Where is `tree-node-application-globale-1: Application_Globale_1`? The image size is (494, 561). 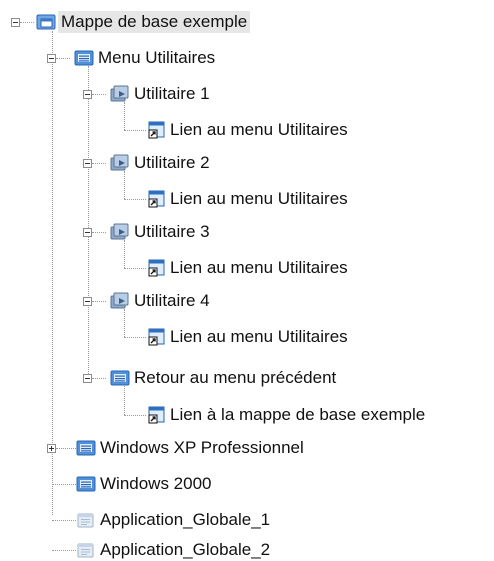
tree-node-application-globale-1: Application_Globale_1 is located at coordinates (173, 520).